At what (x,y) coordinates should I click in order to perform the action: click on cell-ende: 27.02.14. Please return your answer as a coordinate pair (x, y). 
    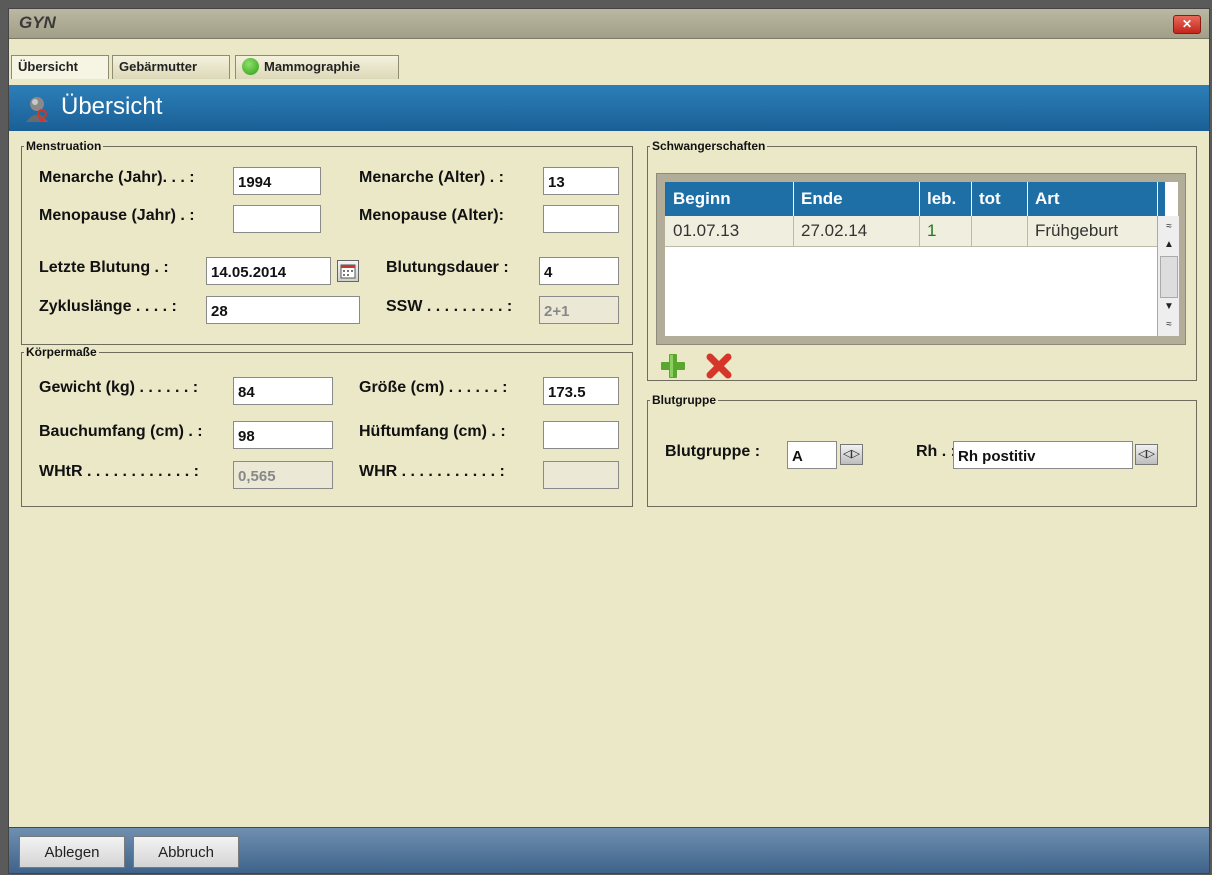
    Looking at the image, I should click on (834, 230).